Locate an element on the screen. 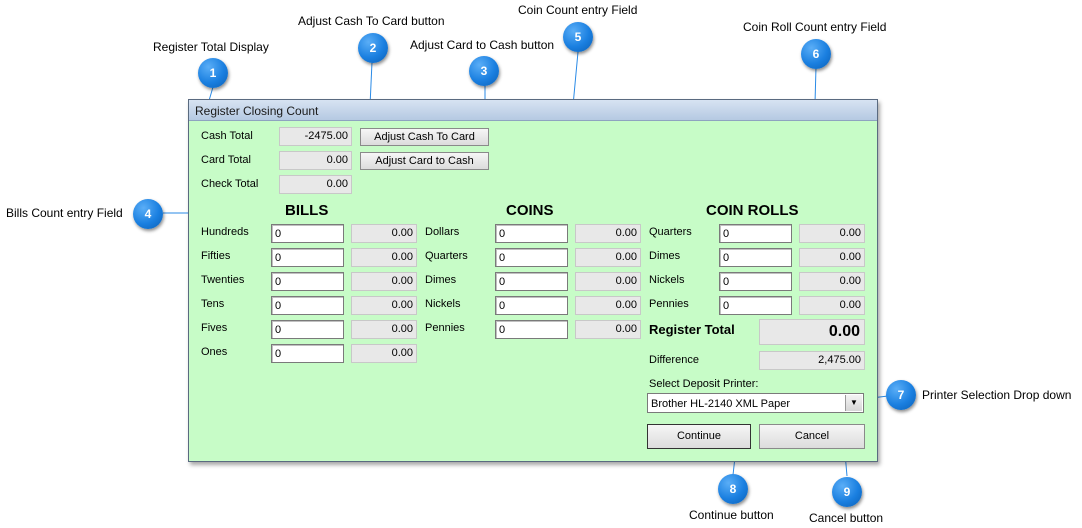  card-total-label: Card Total is located at coordinates (226, 160).